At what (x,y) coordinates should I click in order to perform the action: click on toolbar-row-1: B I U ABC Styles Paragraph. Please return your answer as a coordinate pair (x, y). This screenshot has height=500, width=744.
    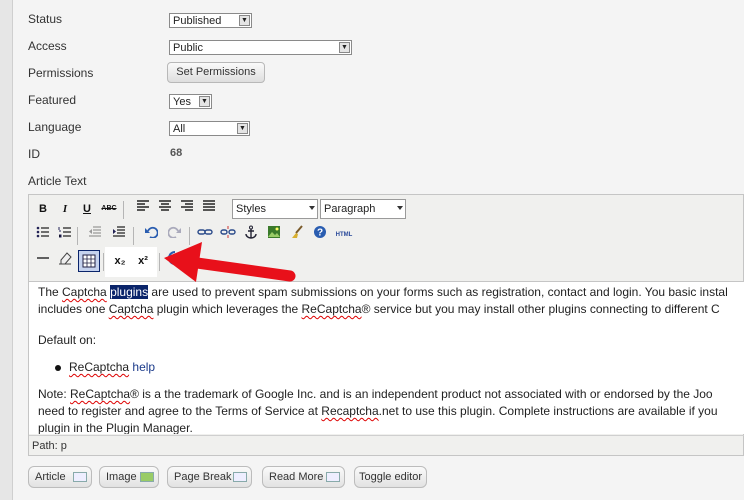
    Looking at the image, I should click on (386, 211).